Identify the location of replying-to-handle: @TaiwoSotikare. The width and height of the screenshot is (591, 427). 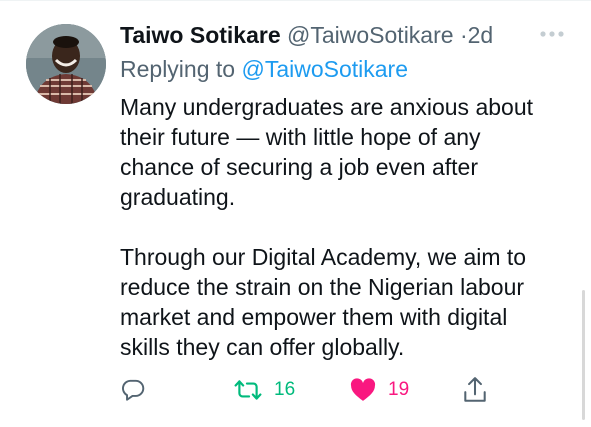
(324, 69).